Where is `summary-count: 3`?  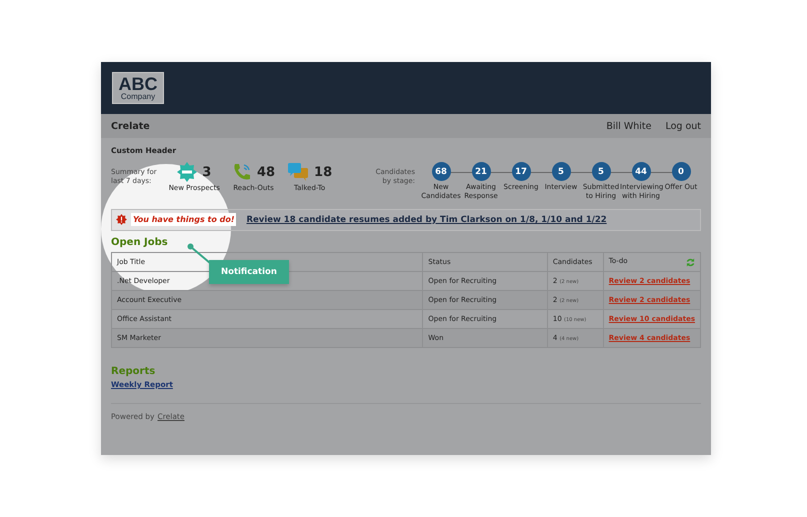
summary-count: 3 is located at coordinates (207, 172).